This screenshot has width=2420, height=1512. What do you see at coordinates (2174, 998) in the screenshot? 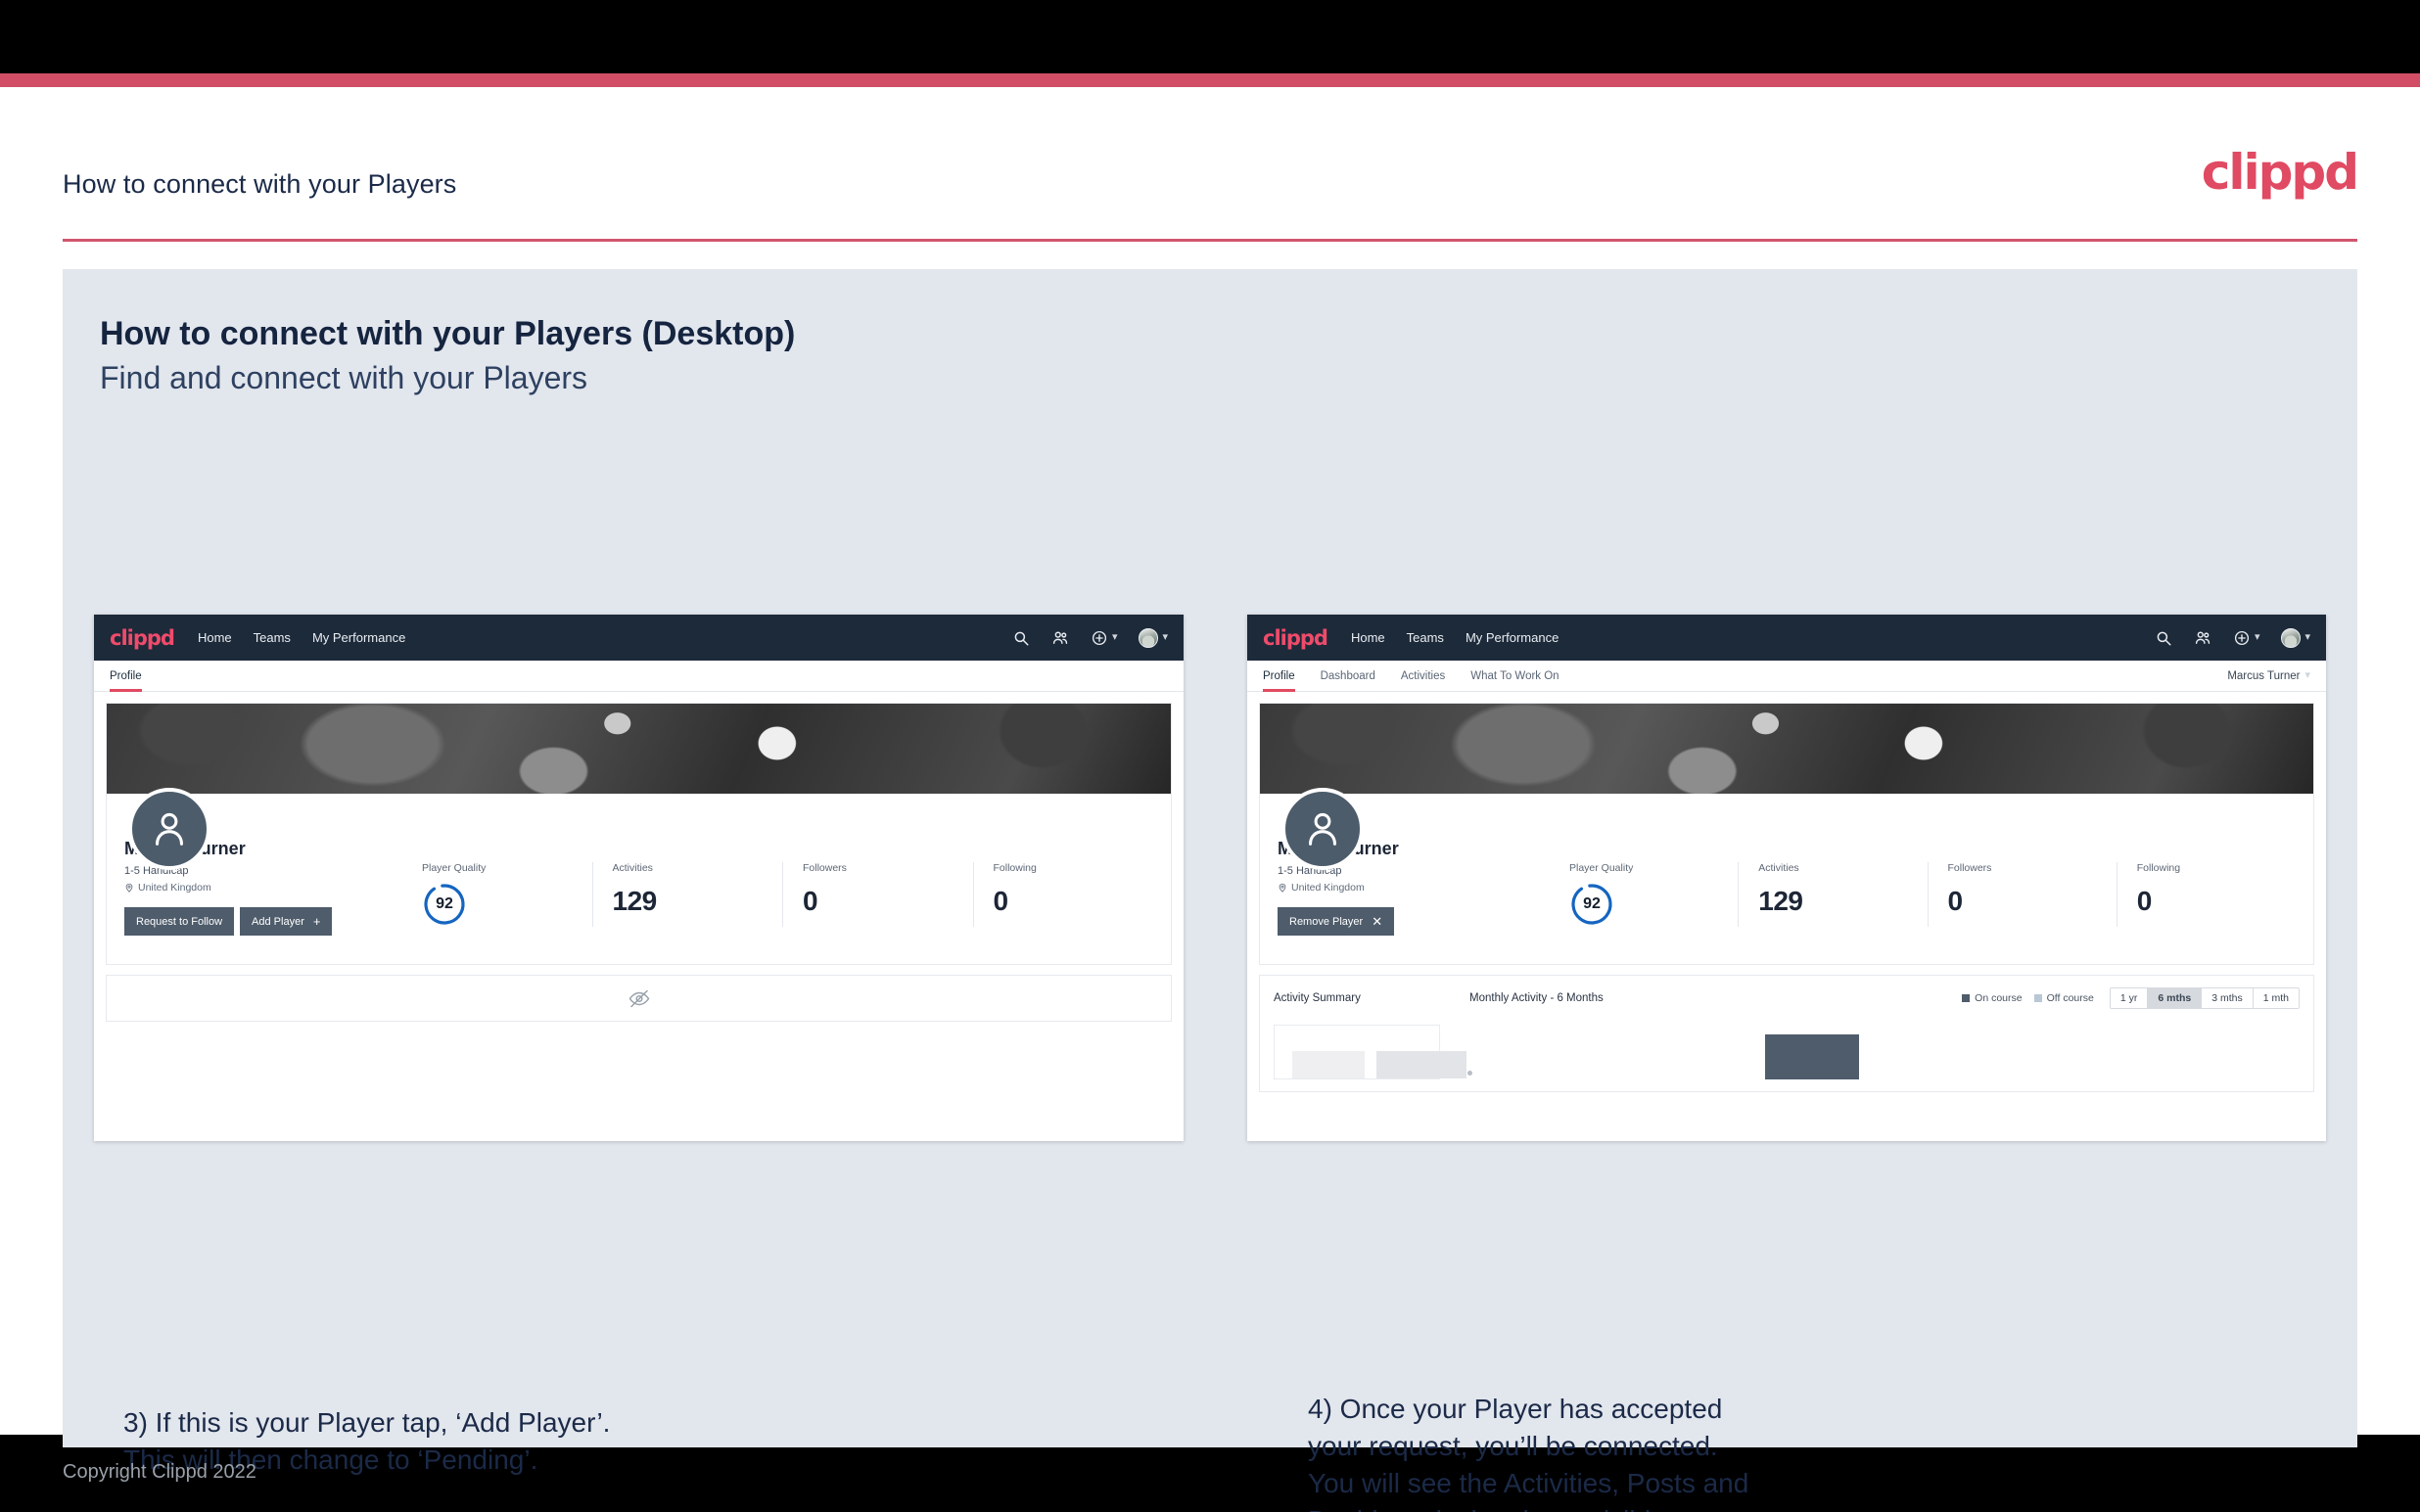
I see `range-6mths: 6 mths` at bounding box center [2174, 998].